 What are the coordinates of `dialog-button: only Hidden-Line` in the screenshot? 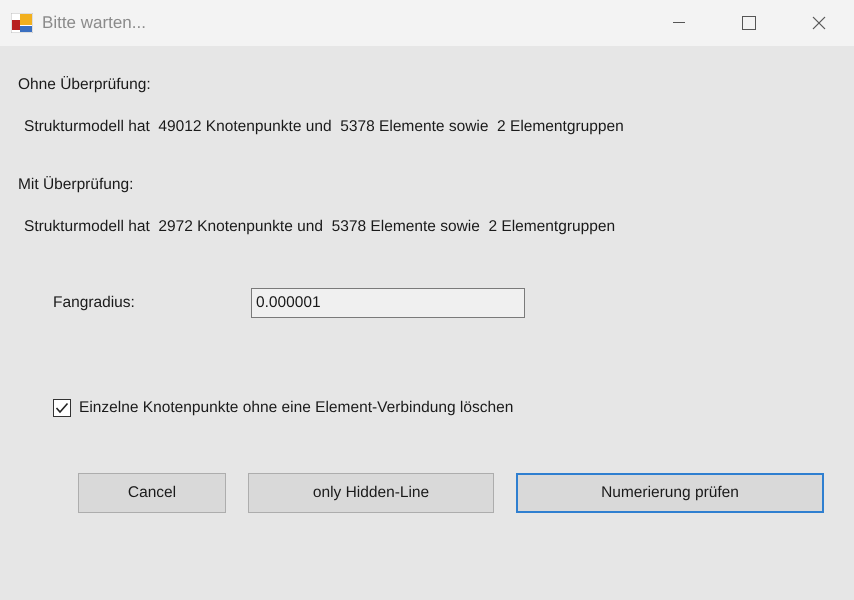 It's located at (371, 493).